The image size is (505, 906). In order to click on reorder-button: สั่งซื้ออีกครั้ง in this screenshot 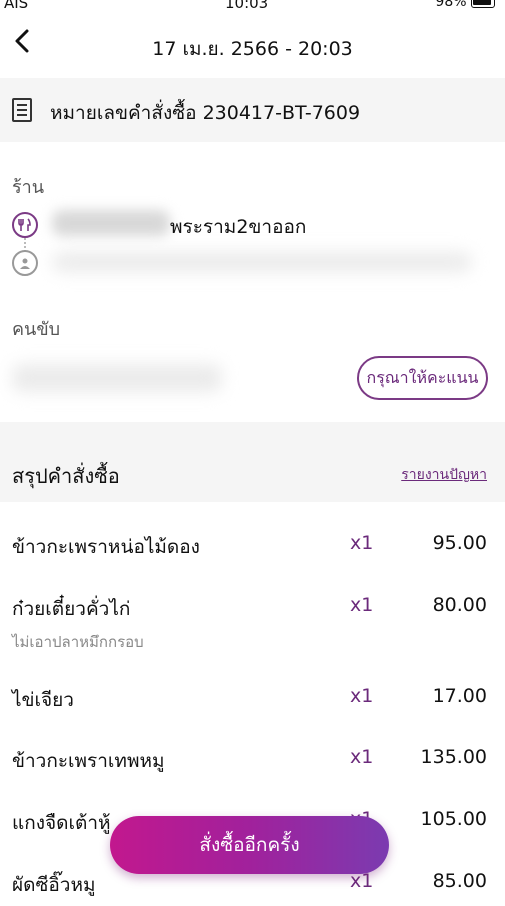, I will do `click(249, 845)`.